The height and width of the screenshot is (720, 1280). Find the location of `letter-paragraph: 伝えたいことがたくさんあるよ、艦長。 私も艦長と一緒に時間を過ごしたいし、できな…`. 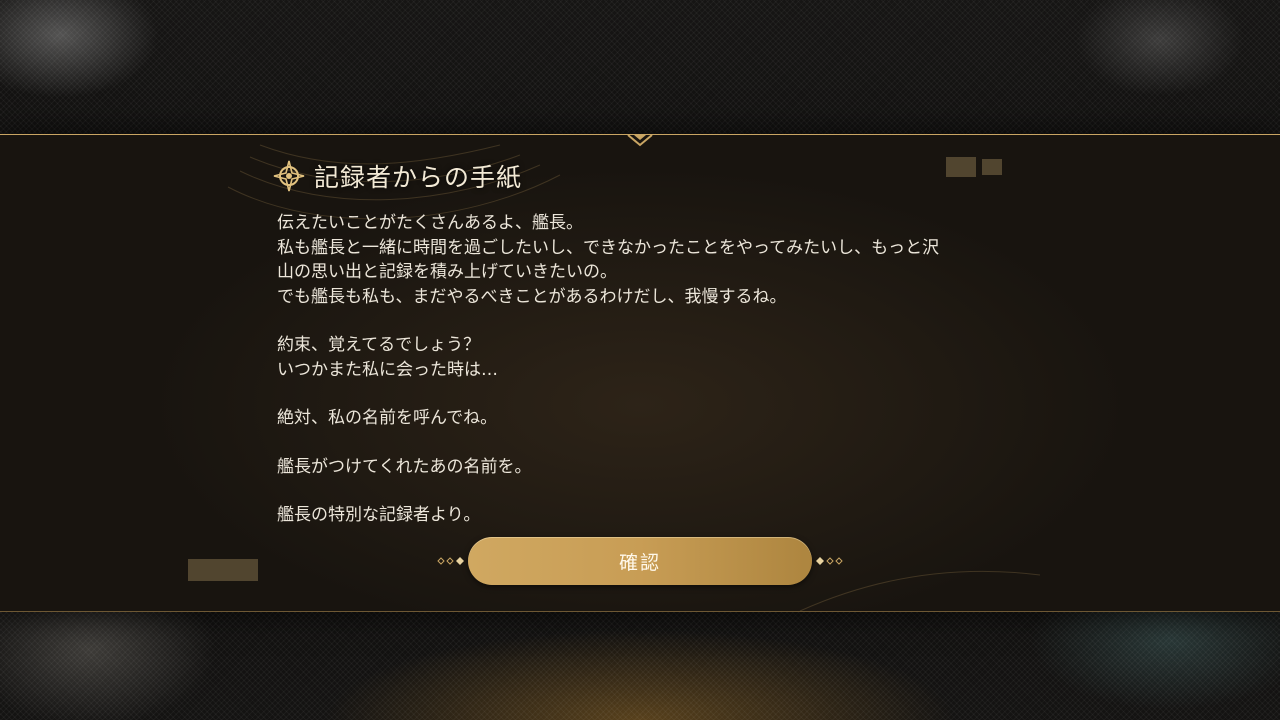

letter-paragraph: 伝えたいことがたくさんあるよ、艦長。 私も艦長と一緒に時間を過ごしたいし、できな… is located at coordinates (657, 260).